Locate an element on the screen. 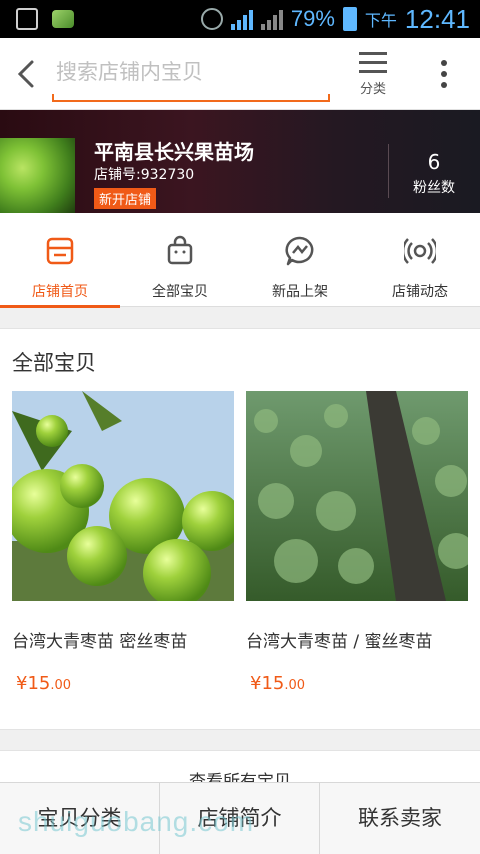 Image resolution: width=480 pixels, height=854 pixels. tab-shop-home: 店铺首页 is located at coordinates (60, 260).